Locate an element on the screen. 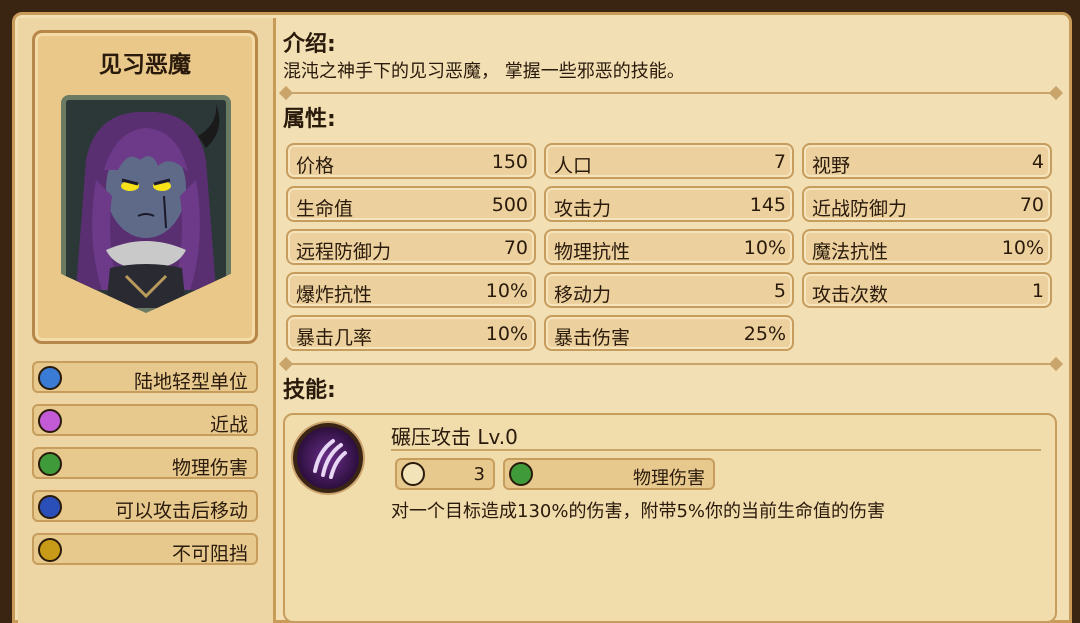 The width and height of the screenshot is (1080, 623). unit-portrait is located at coordinates (146, 204).